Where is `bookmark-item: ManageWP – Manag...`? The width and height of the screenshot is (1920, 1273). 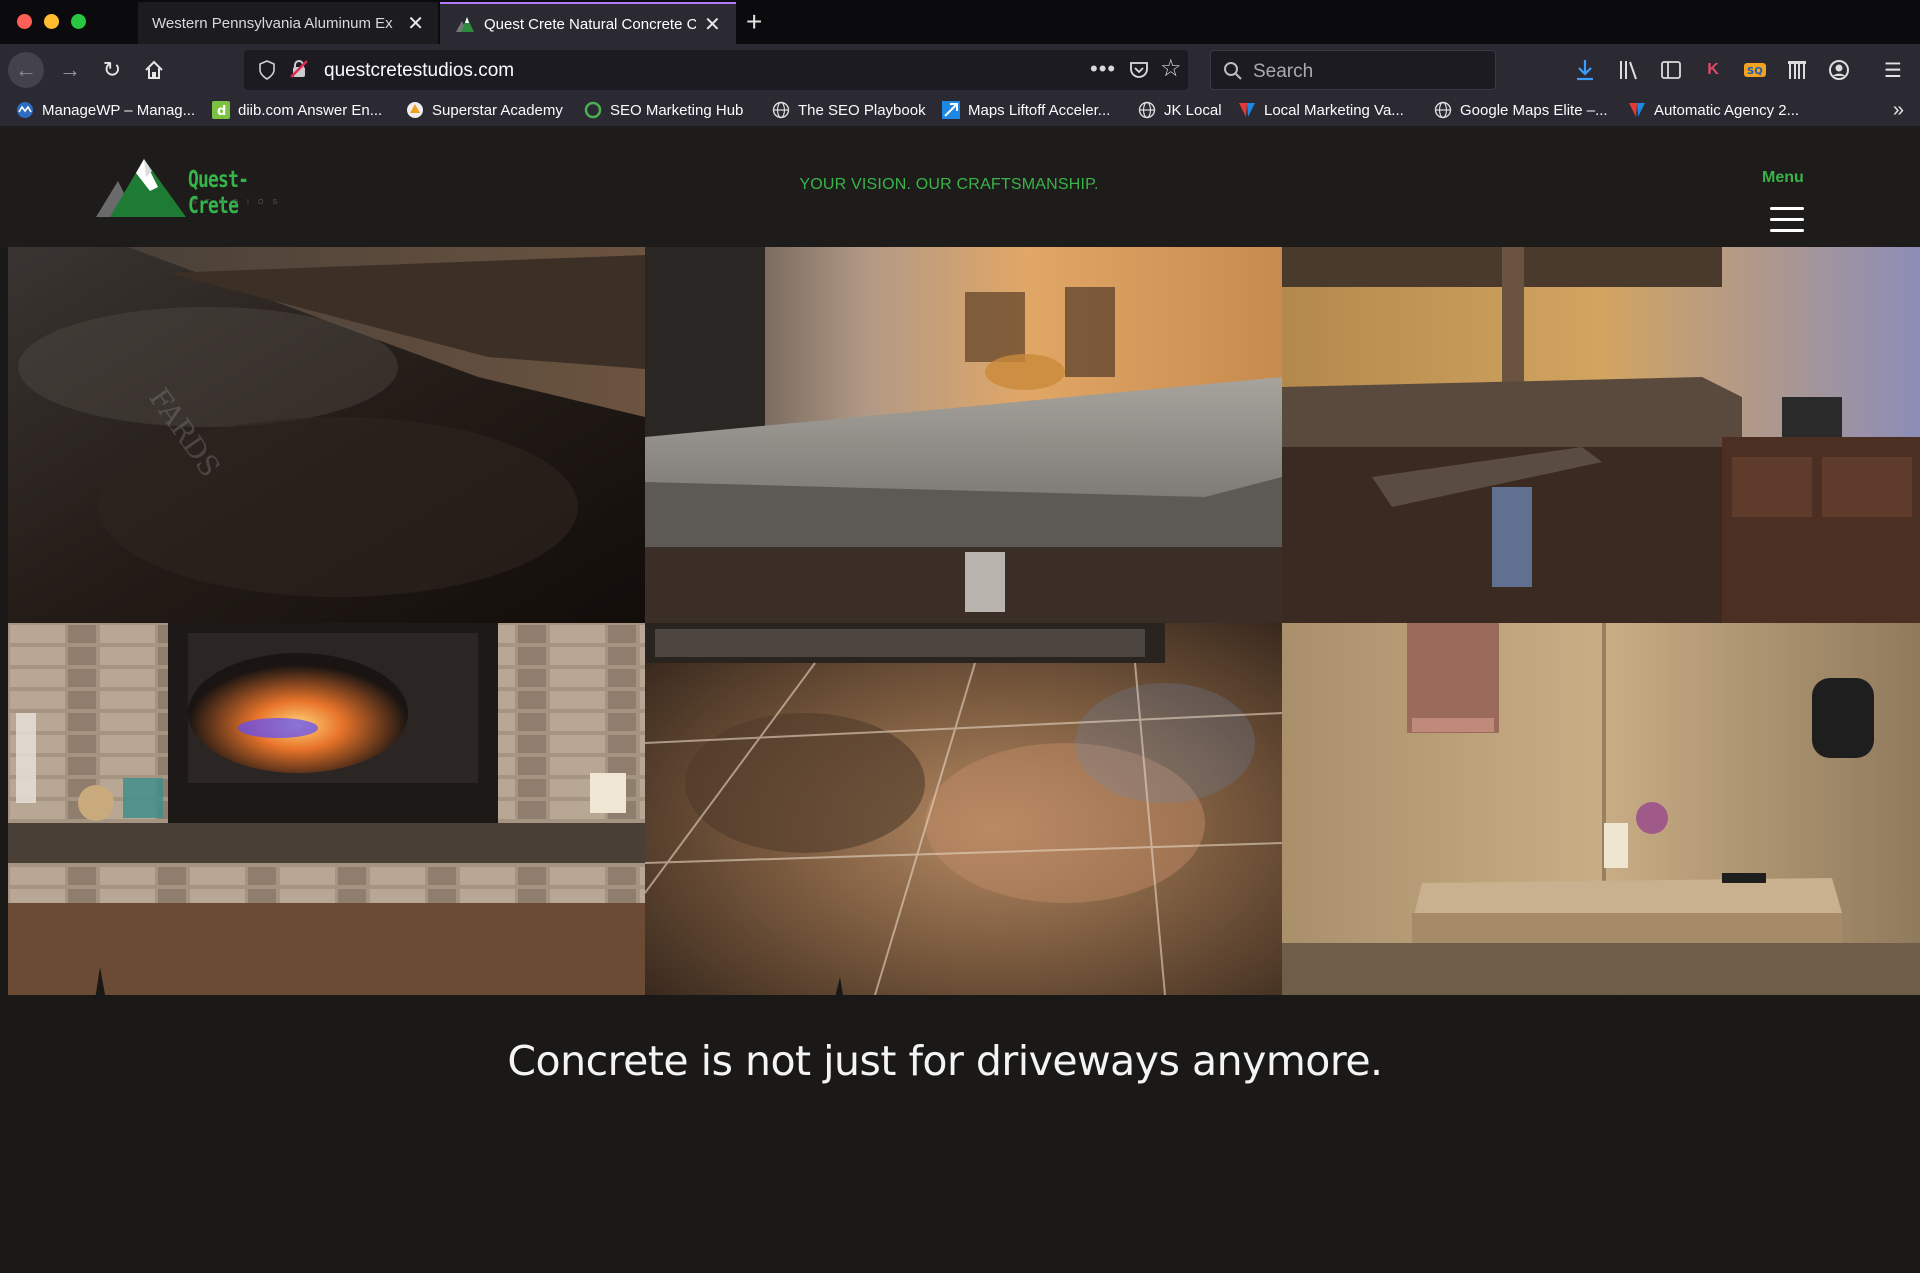
bookmark-item: ManageWP – Manag... is located at coordinates (105, 110).